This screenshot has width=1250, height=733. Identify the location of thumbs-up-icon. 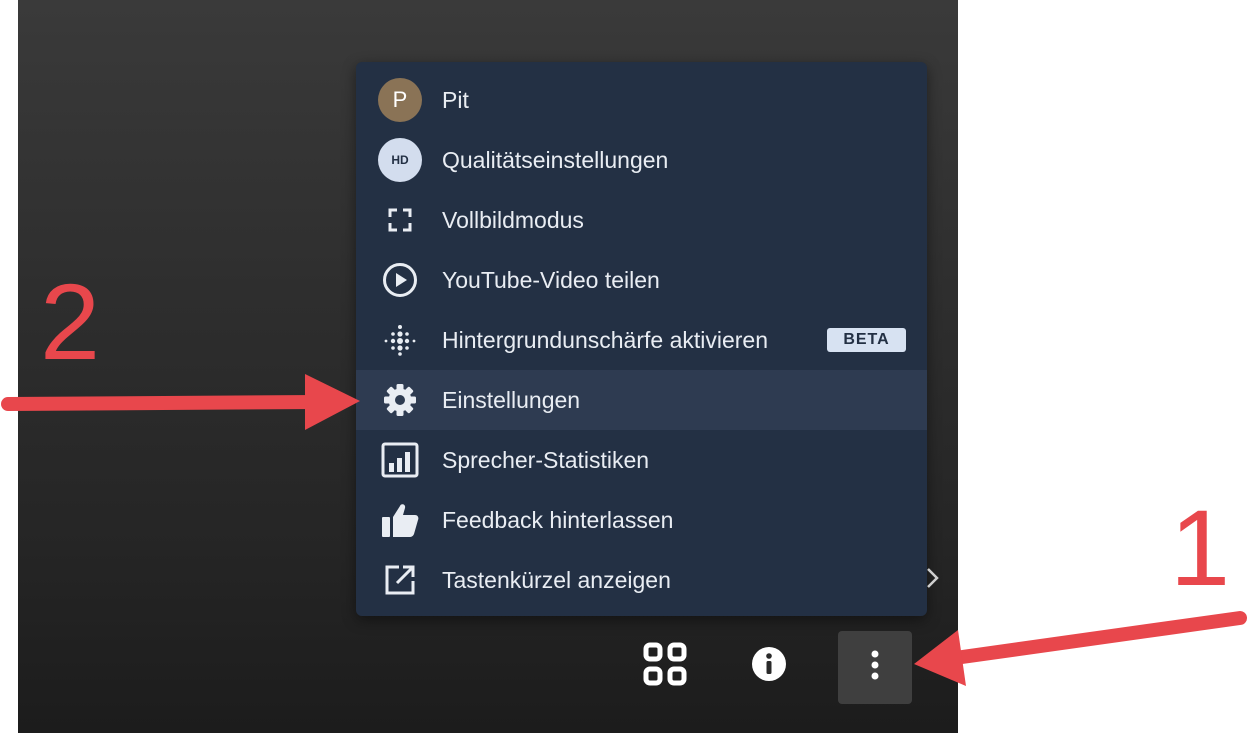
(400, 520).